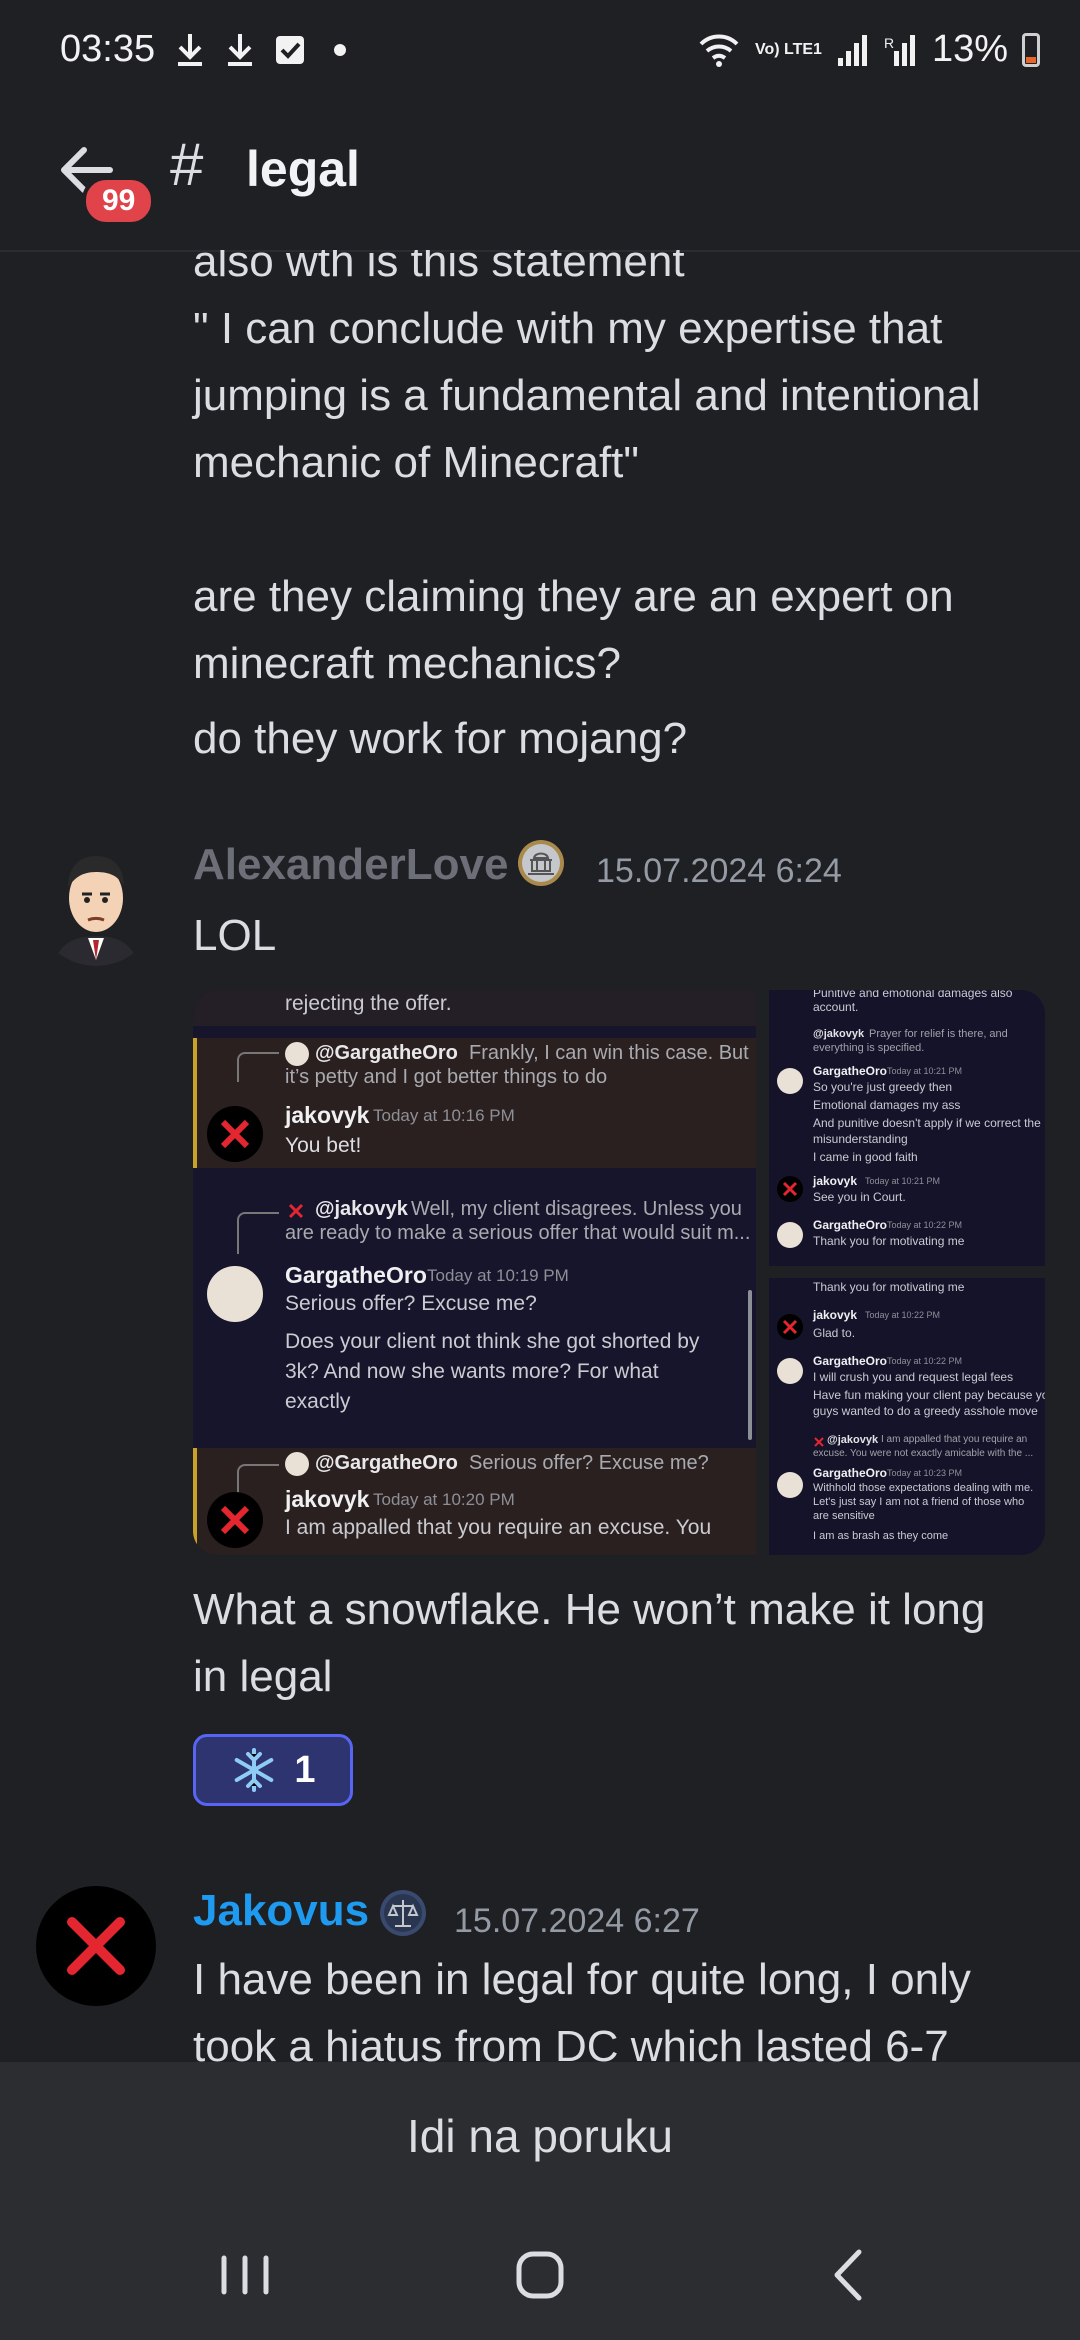 This screenshot has height=2340, width=1080. Describe the element at coordinates (444, 1499) in the screenshot. I see `att-time: Today at 10:20 PM` at that location.